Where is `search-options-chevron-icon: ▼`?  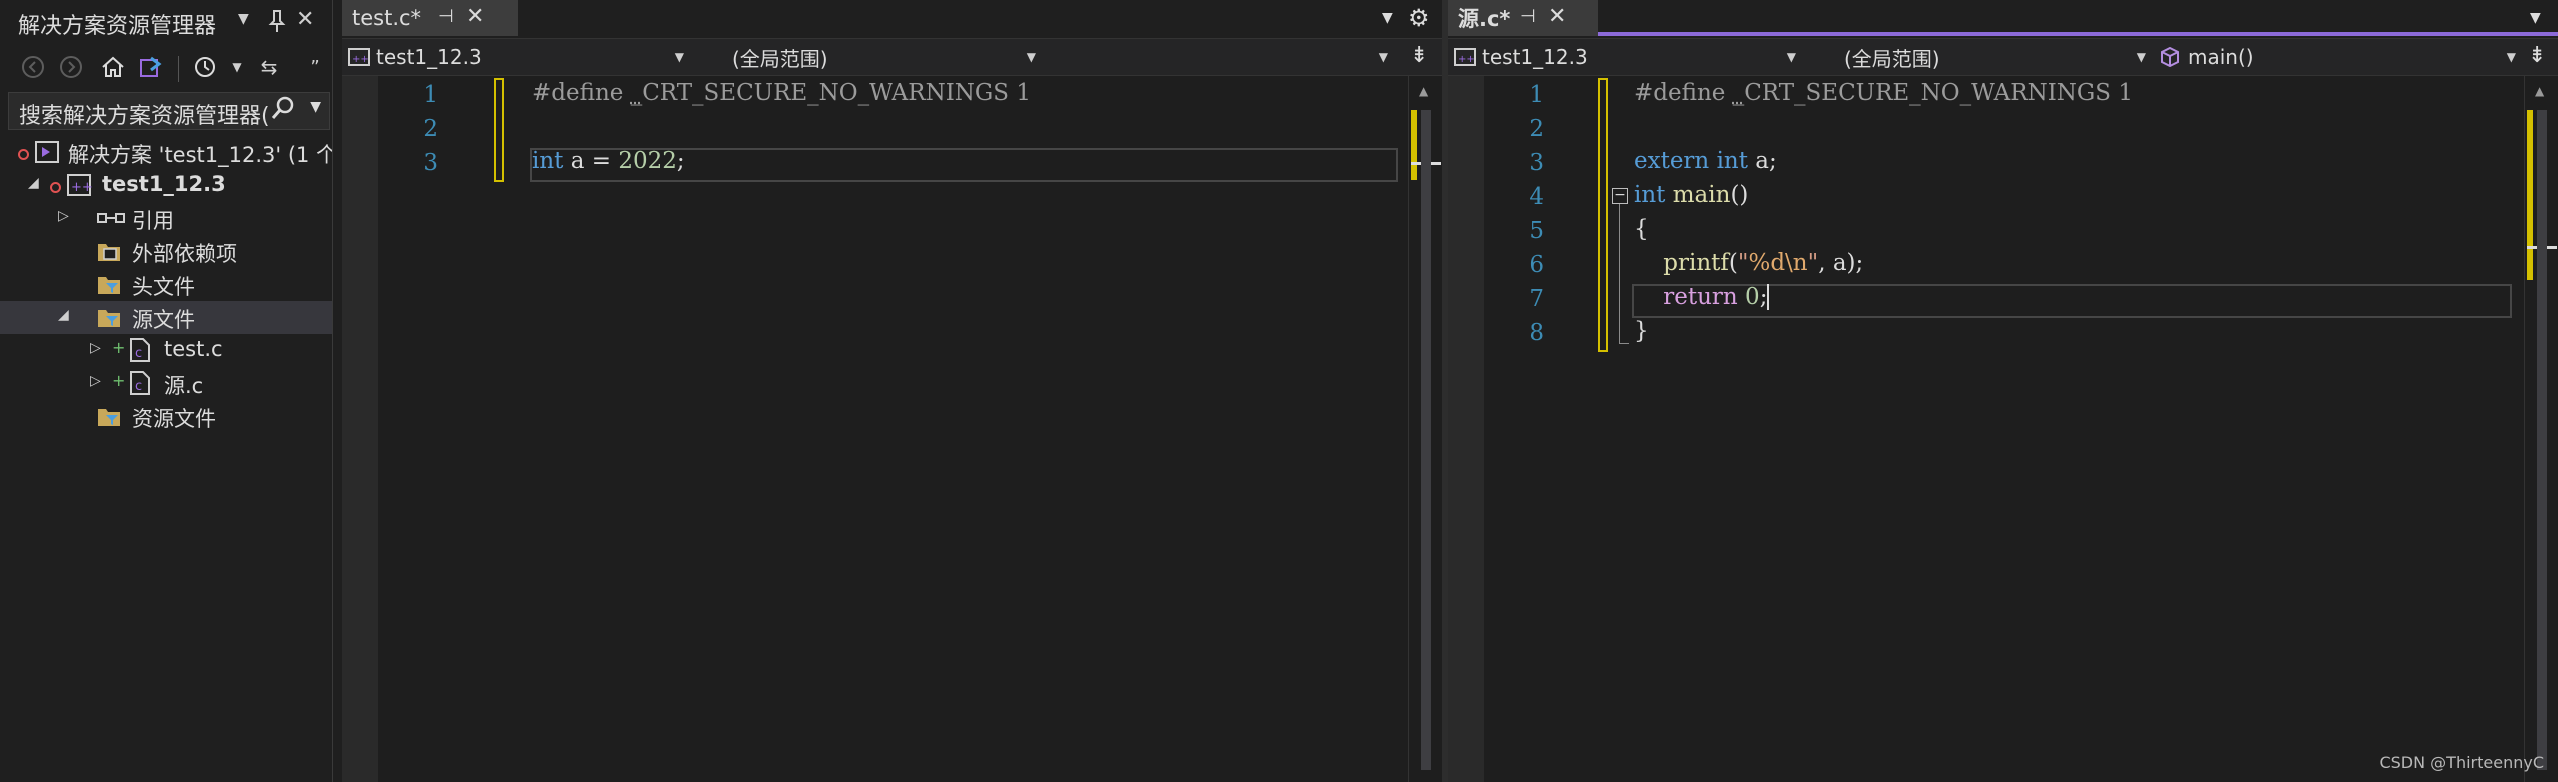 search-options-chevron-icon: ▼ is located at coordinates (315, 107).